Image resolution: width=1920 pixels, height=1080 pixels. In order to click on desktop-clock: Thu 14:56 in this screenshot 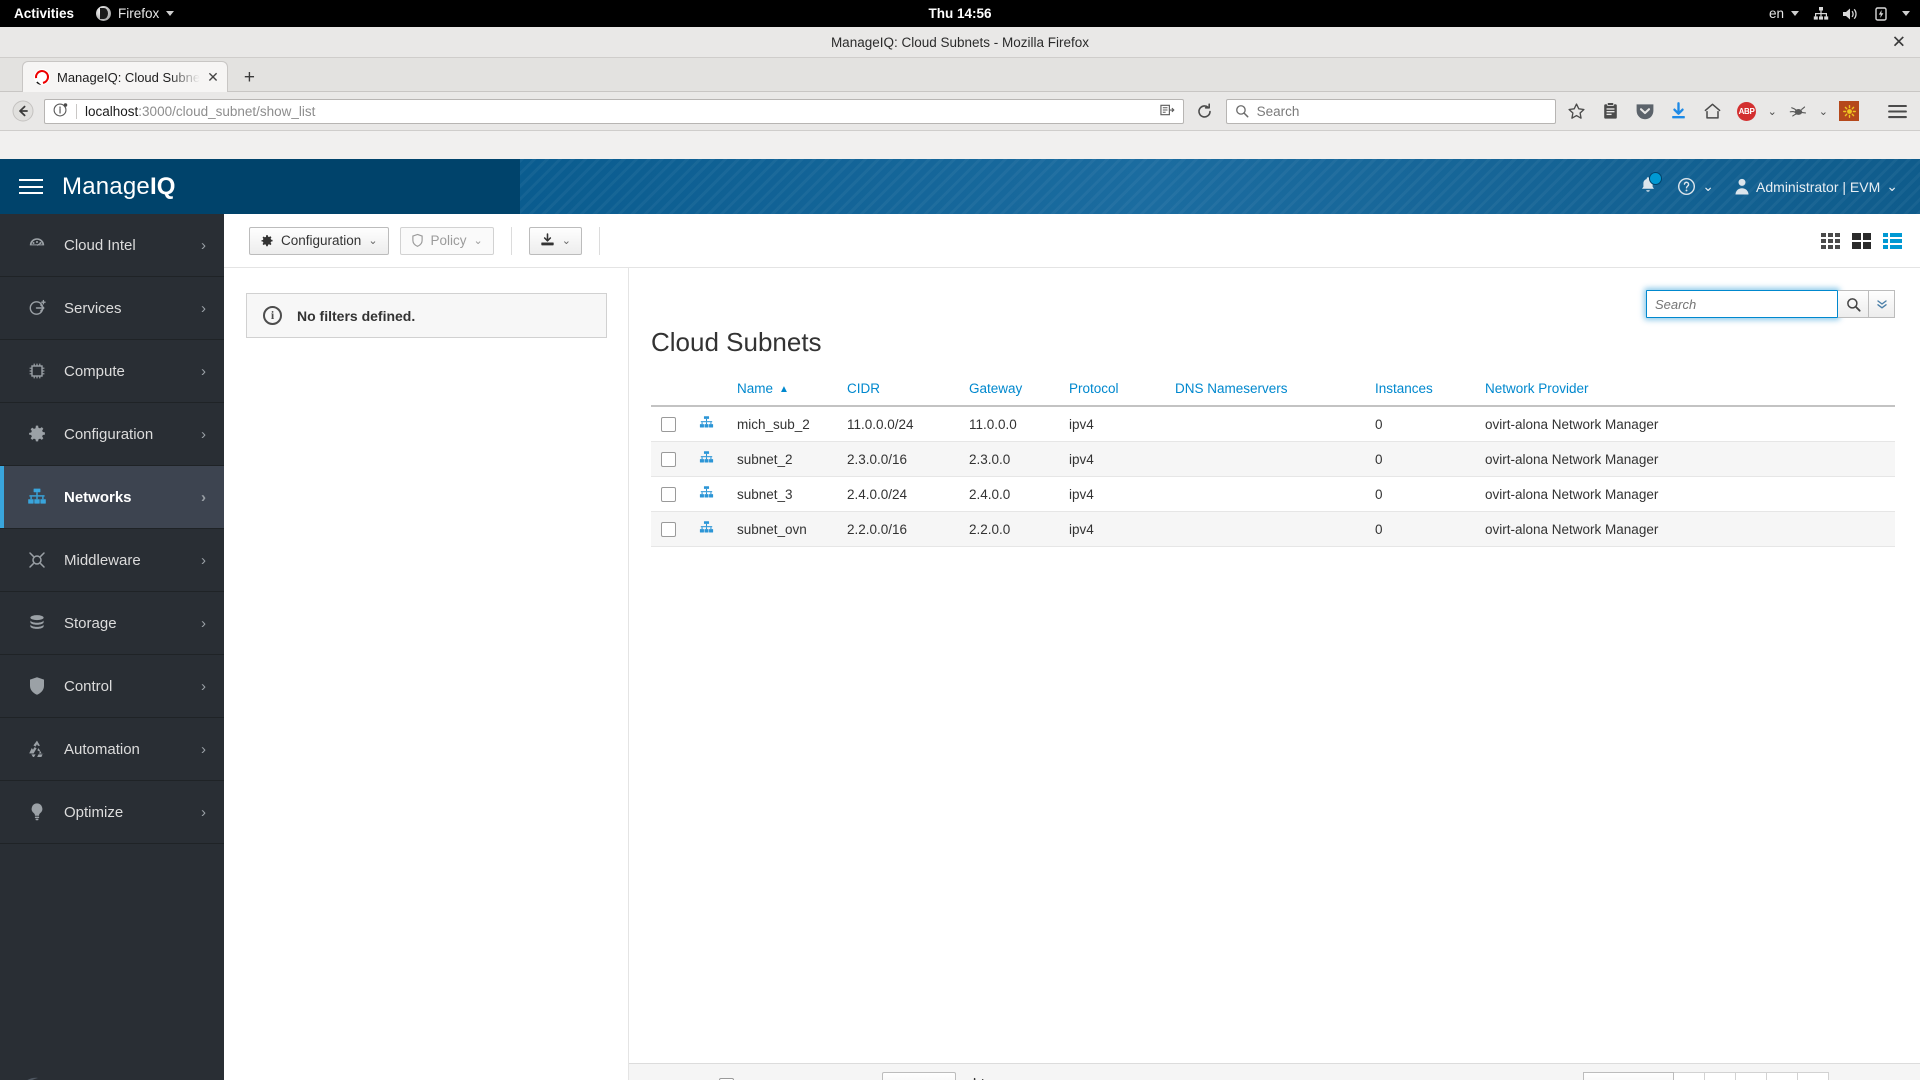, I will do `click(960, 13)`.